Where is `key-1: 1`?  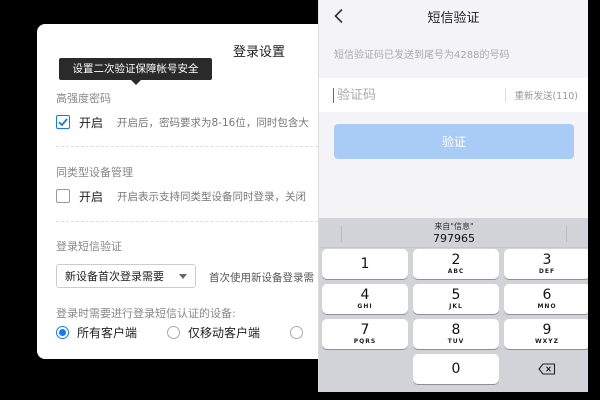 key-1: 1 is located at coordinates (365, 264).